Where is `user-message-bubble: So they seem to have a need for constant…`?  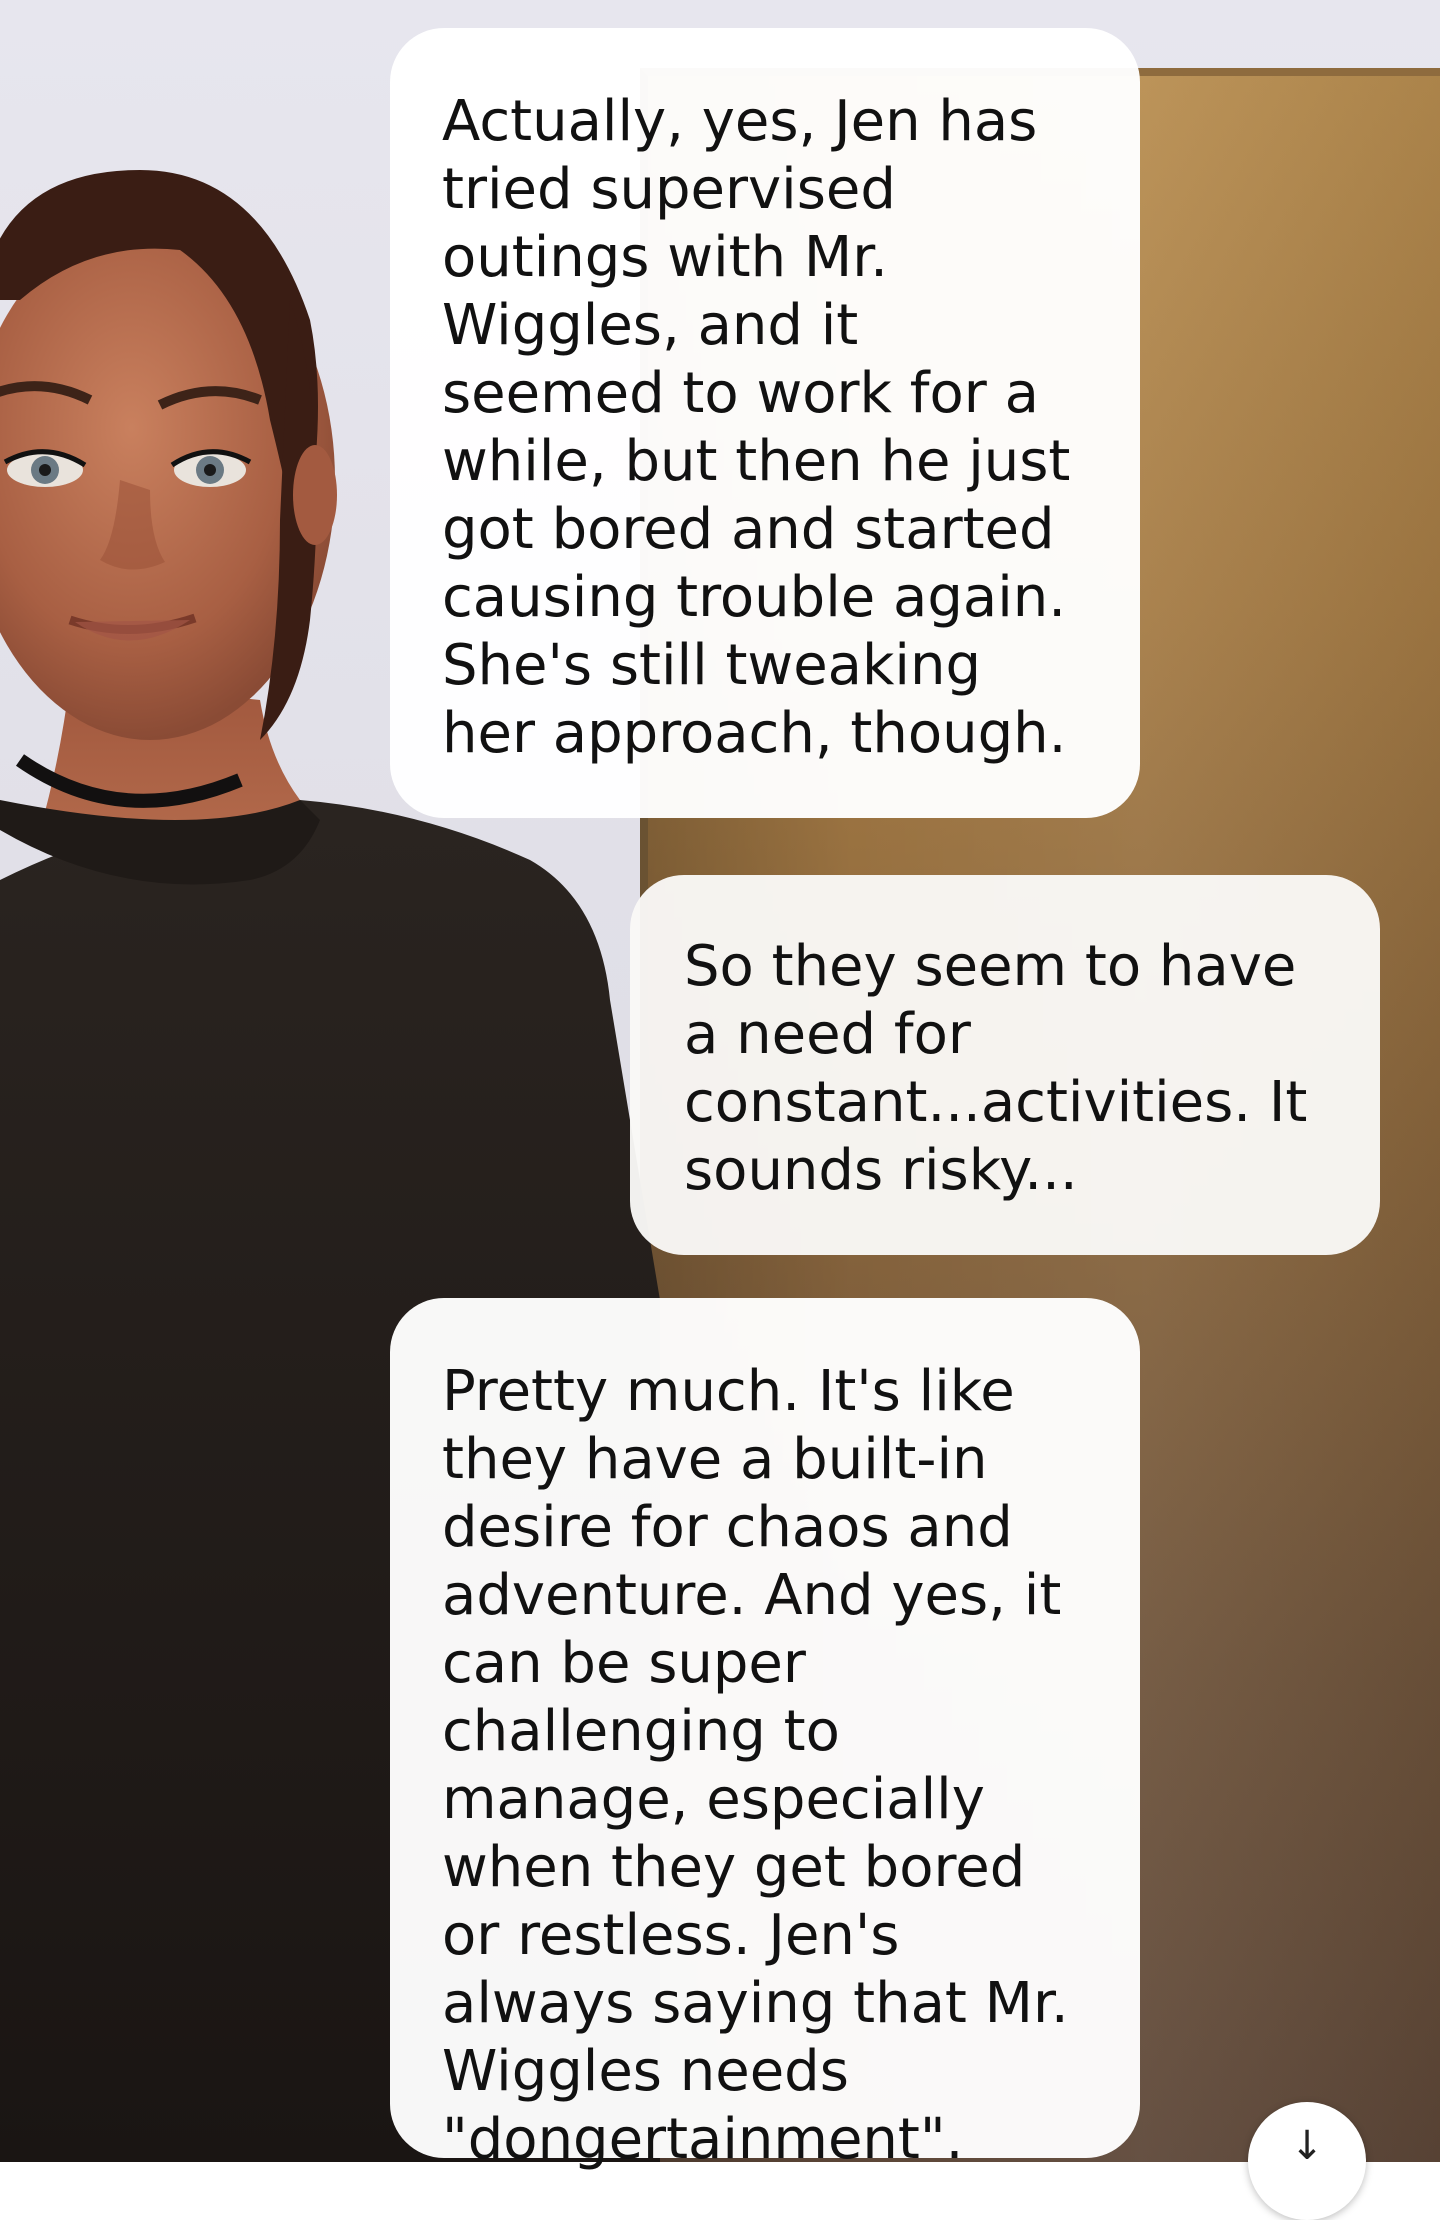
user-message-bubble: So they seem to have a need for constant… is located at coordinates (1005, 1065).